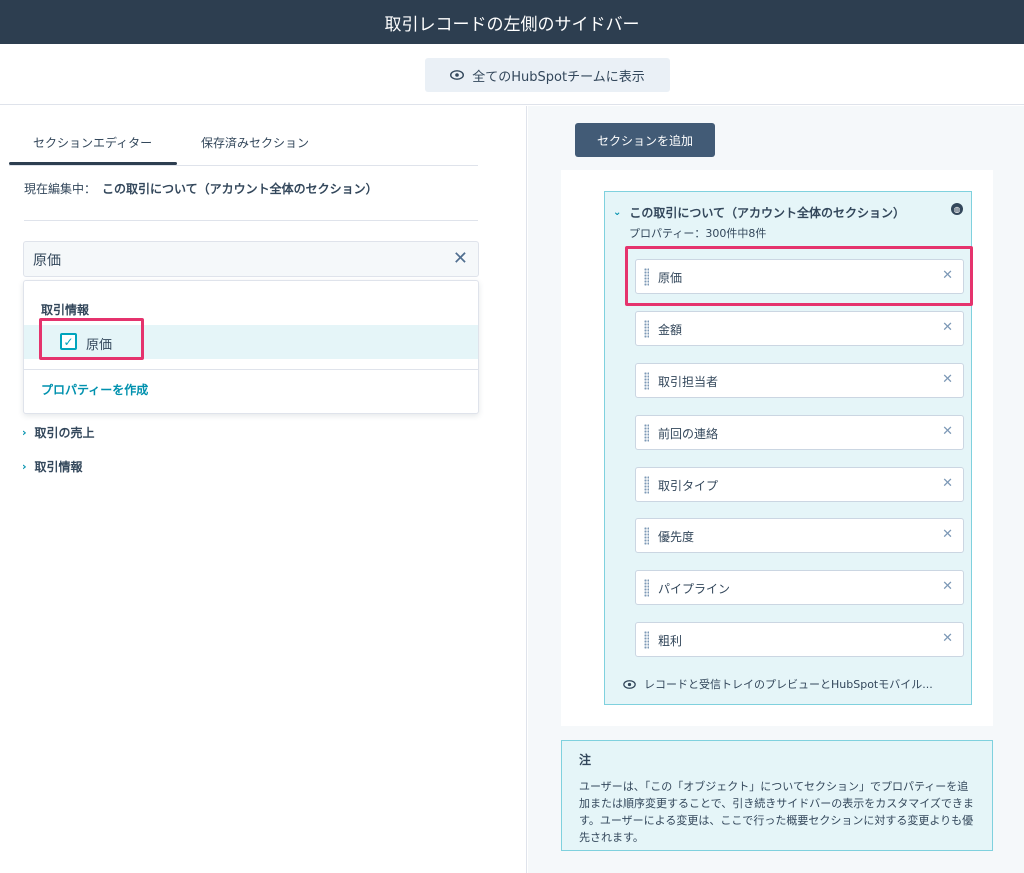 Image resolution: width=1024 pixels, height=873 pixels. Describe the element at coordinates (65, 310) in the screenshot. I see `dropdown-group-label: 取引情報` at that location.